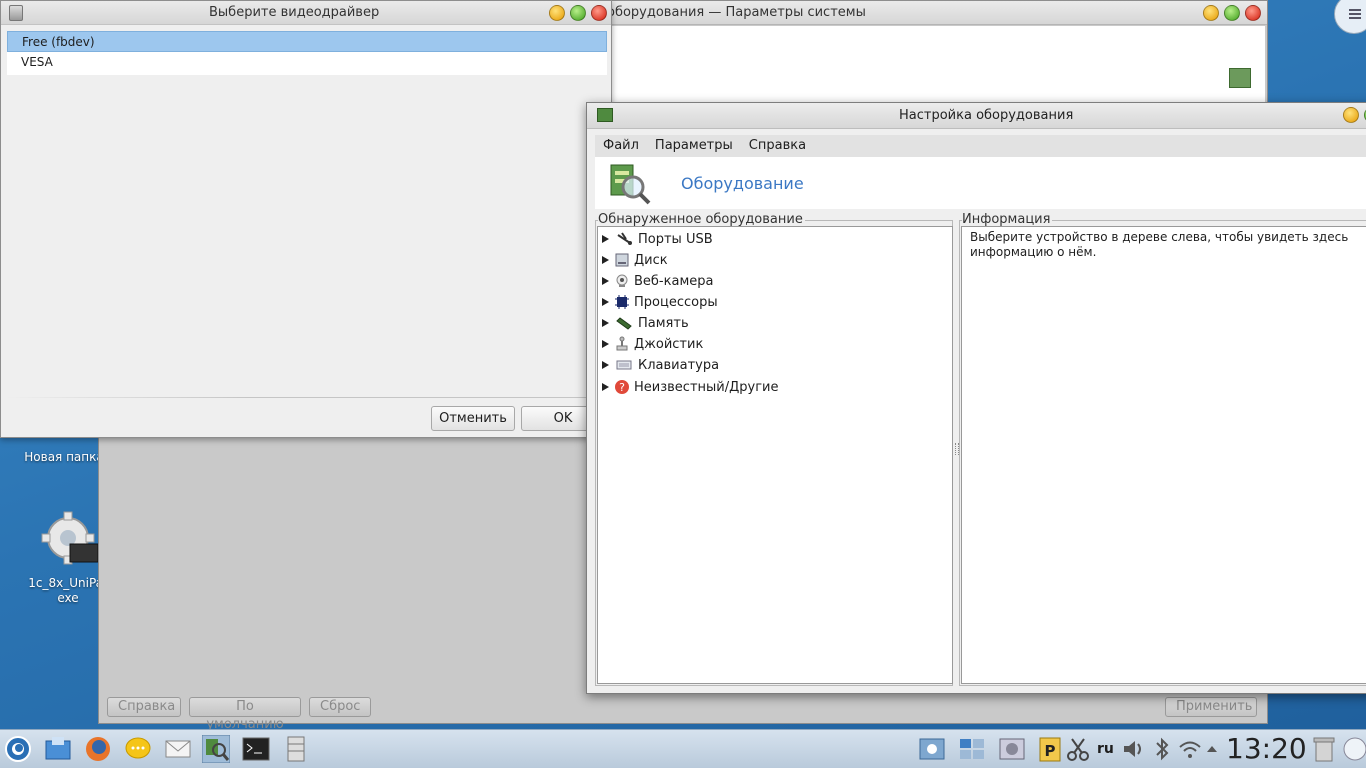 The image size is (1366, 768). I want to click on section-title: Оборудование, so click(742, 183).